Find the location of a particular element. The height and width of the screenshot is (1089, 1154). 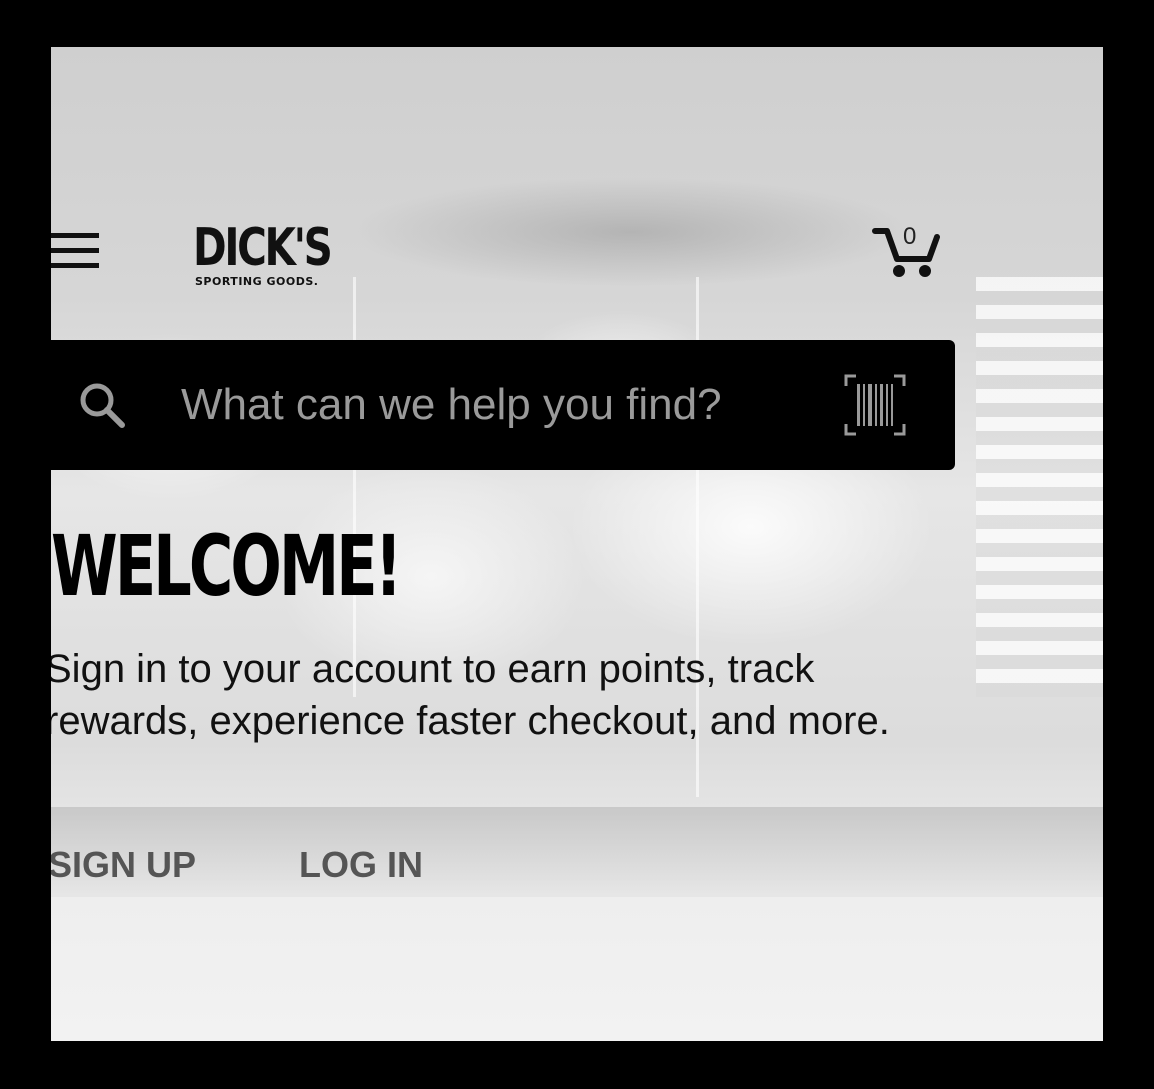

search-bar: What can we help you find? is located at coordinates (503, 405).